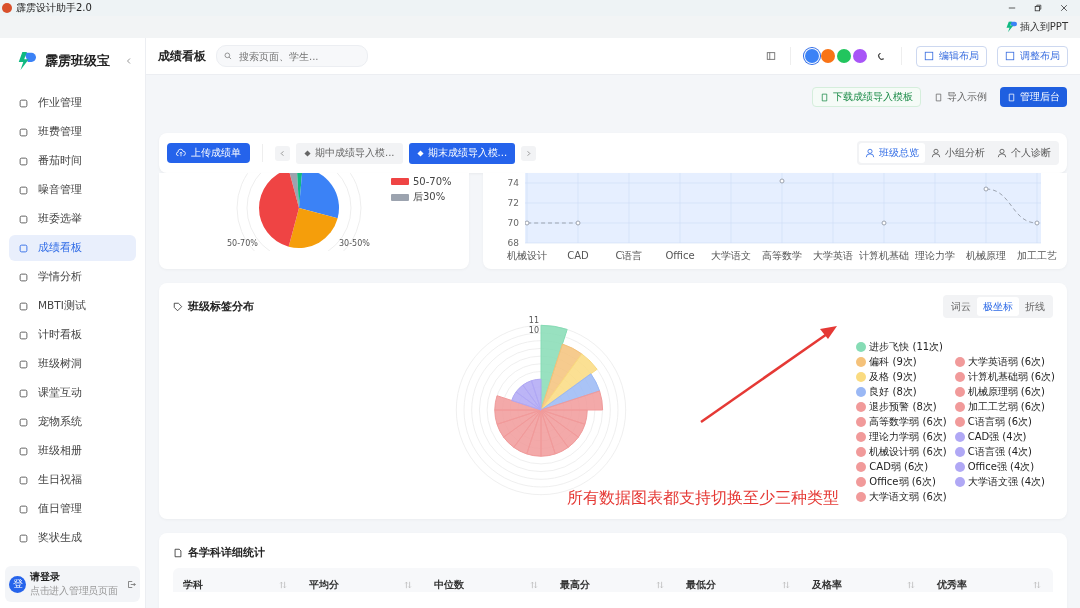 Image resolution: width=1080 pixels, height=608 pixels. What do you see at coordinates (901, 451) in the screenshot?
I see `legend-item: 机械设计弱 (6次)` at bounding box center [901, 451].